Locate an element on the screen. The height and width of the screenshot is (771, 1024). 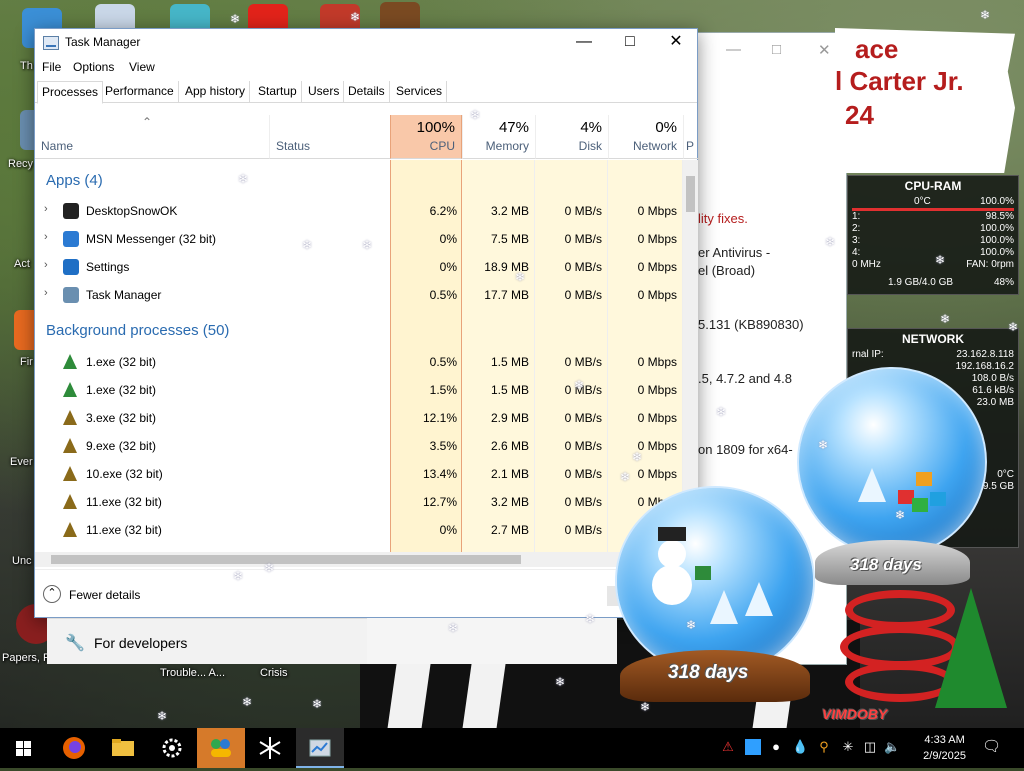
tab-processes: Processes is located at coordinates (70, 92).